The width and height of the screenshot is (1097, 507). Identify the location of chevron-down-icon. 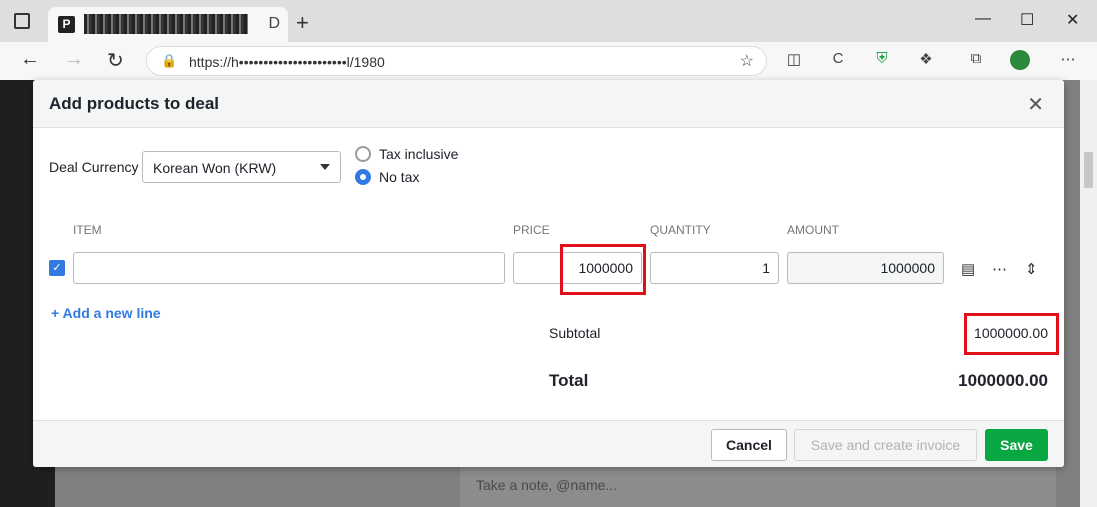
(325, 167).